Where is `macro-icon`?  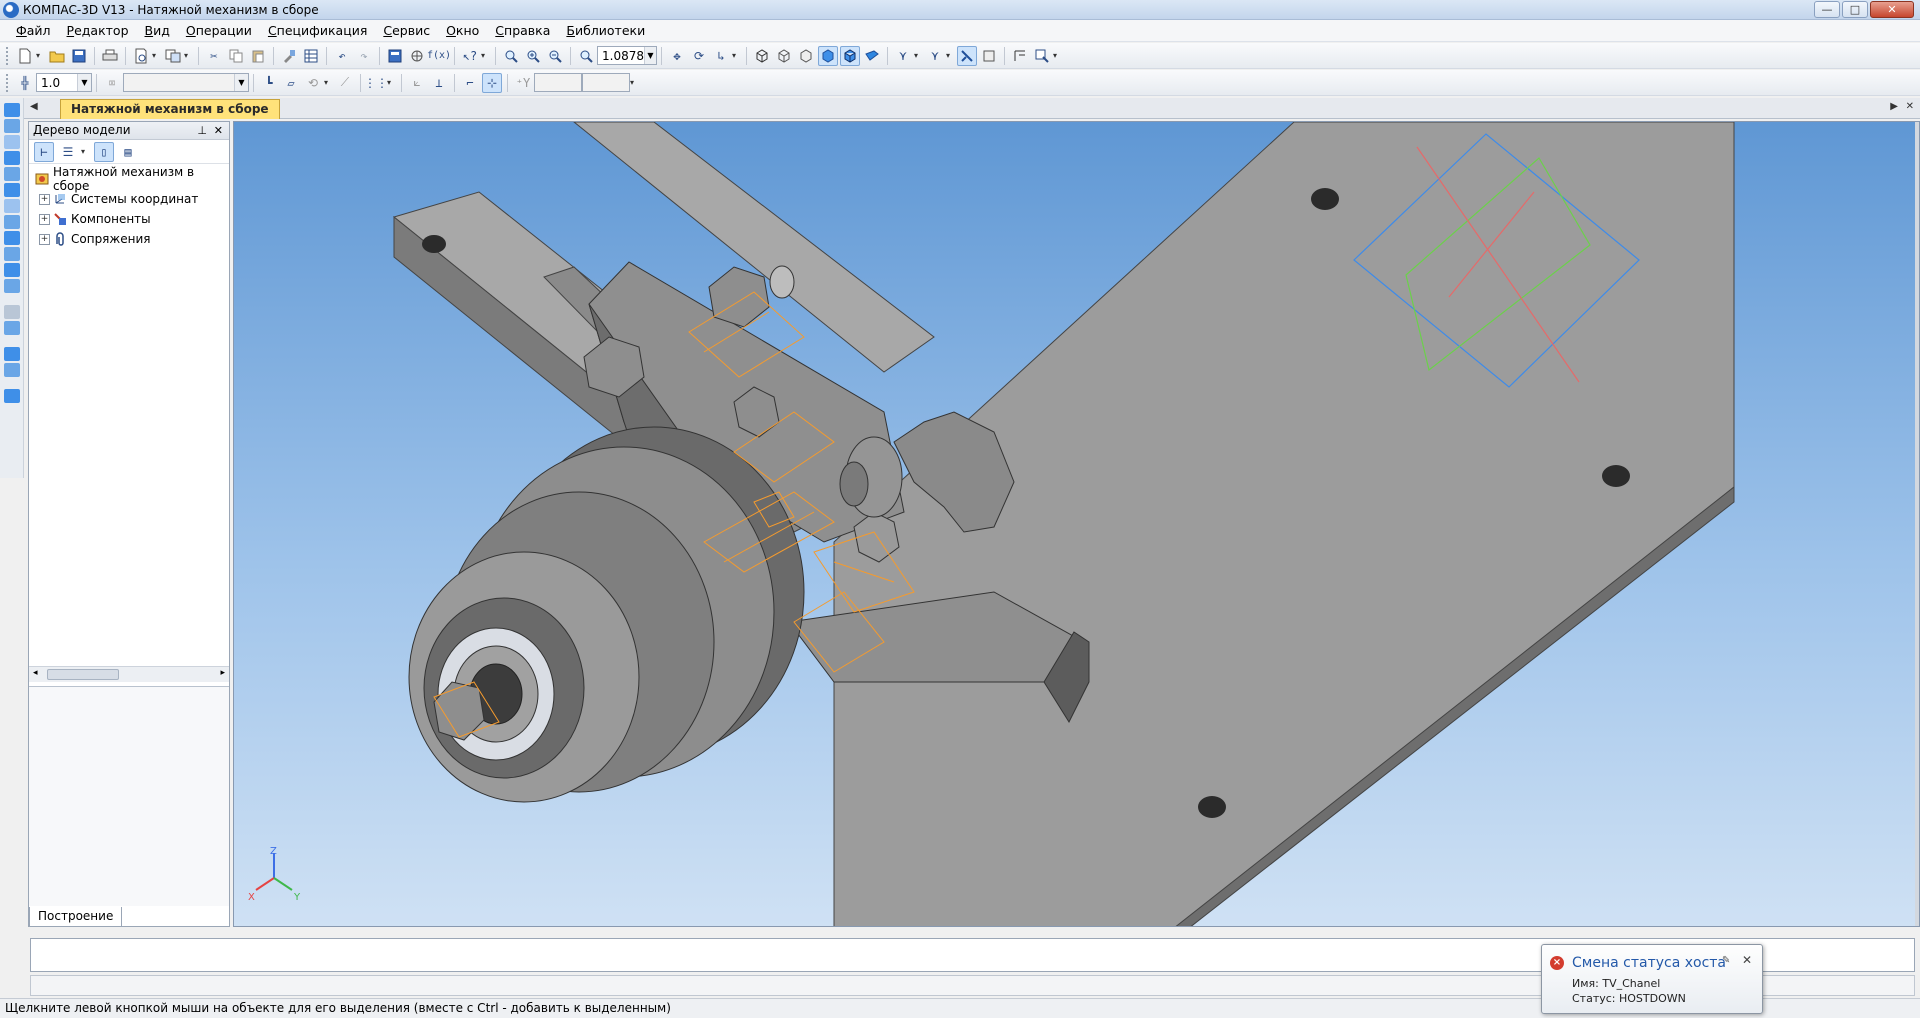 macro-icon is located at coordinates (11, 396).